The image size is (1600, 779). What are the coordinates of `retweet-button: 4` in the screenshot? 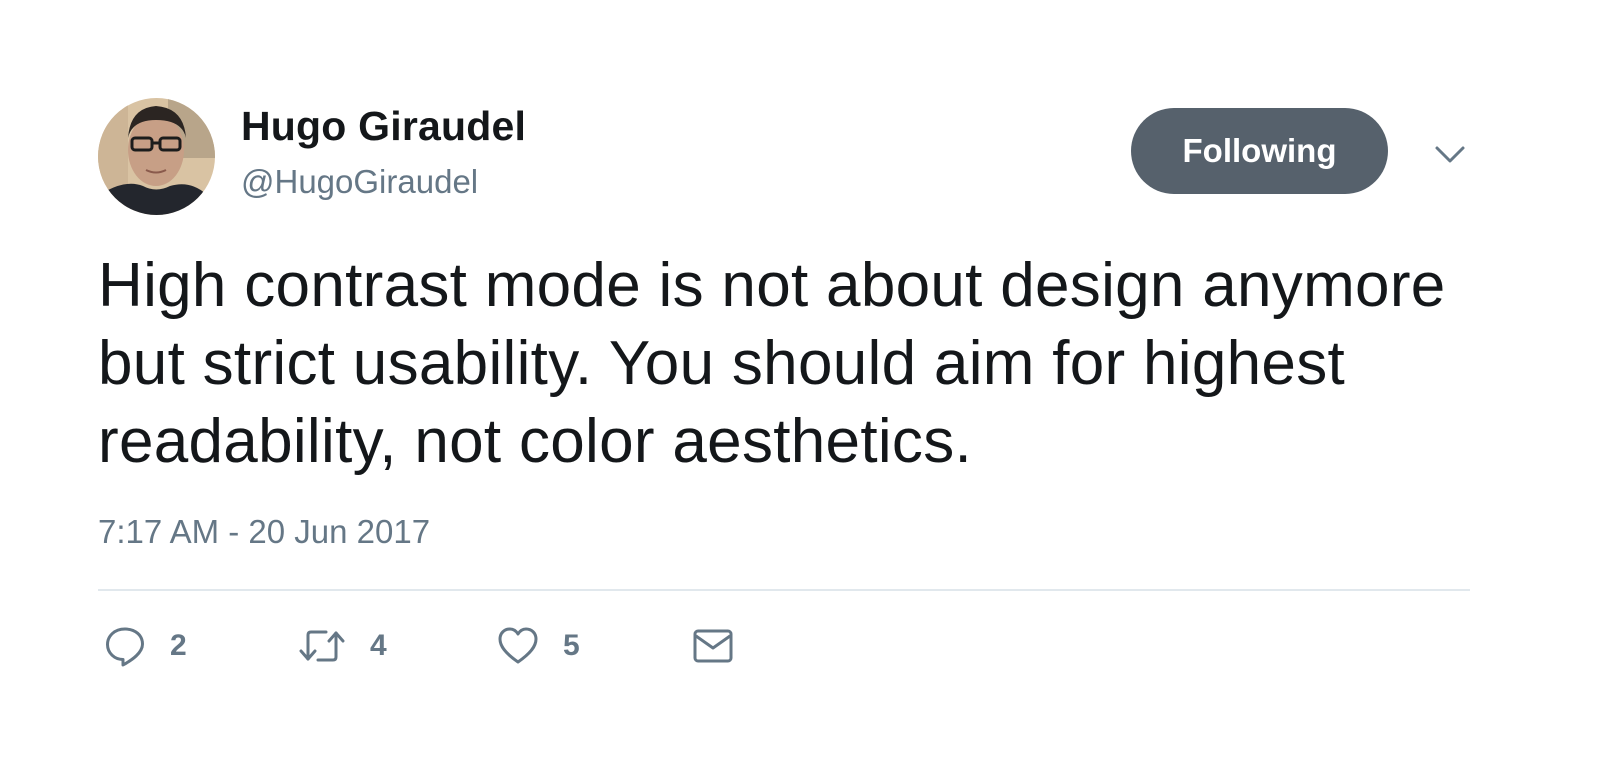 It's located at (342, 646).